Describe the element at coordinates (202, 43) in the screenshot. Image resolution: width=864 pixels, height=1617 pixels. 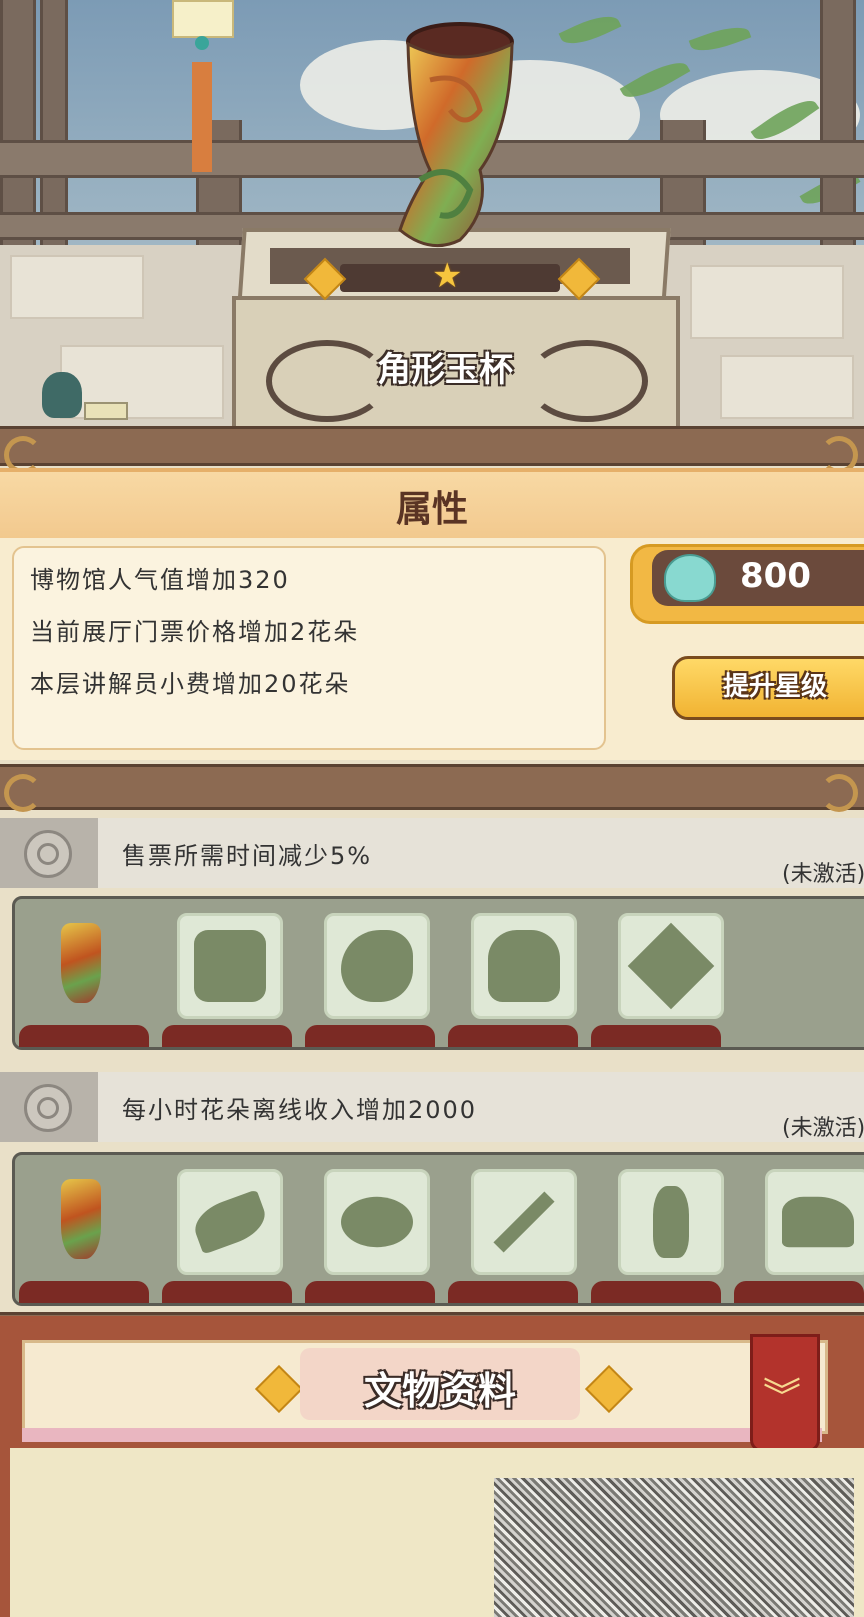
I see `lantern-bead` at that location.